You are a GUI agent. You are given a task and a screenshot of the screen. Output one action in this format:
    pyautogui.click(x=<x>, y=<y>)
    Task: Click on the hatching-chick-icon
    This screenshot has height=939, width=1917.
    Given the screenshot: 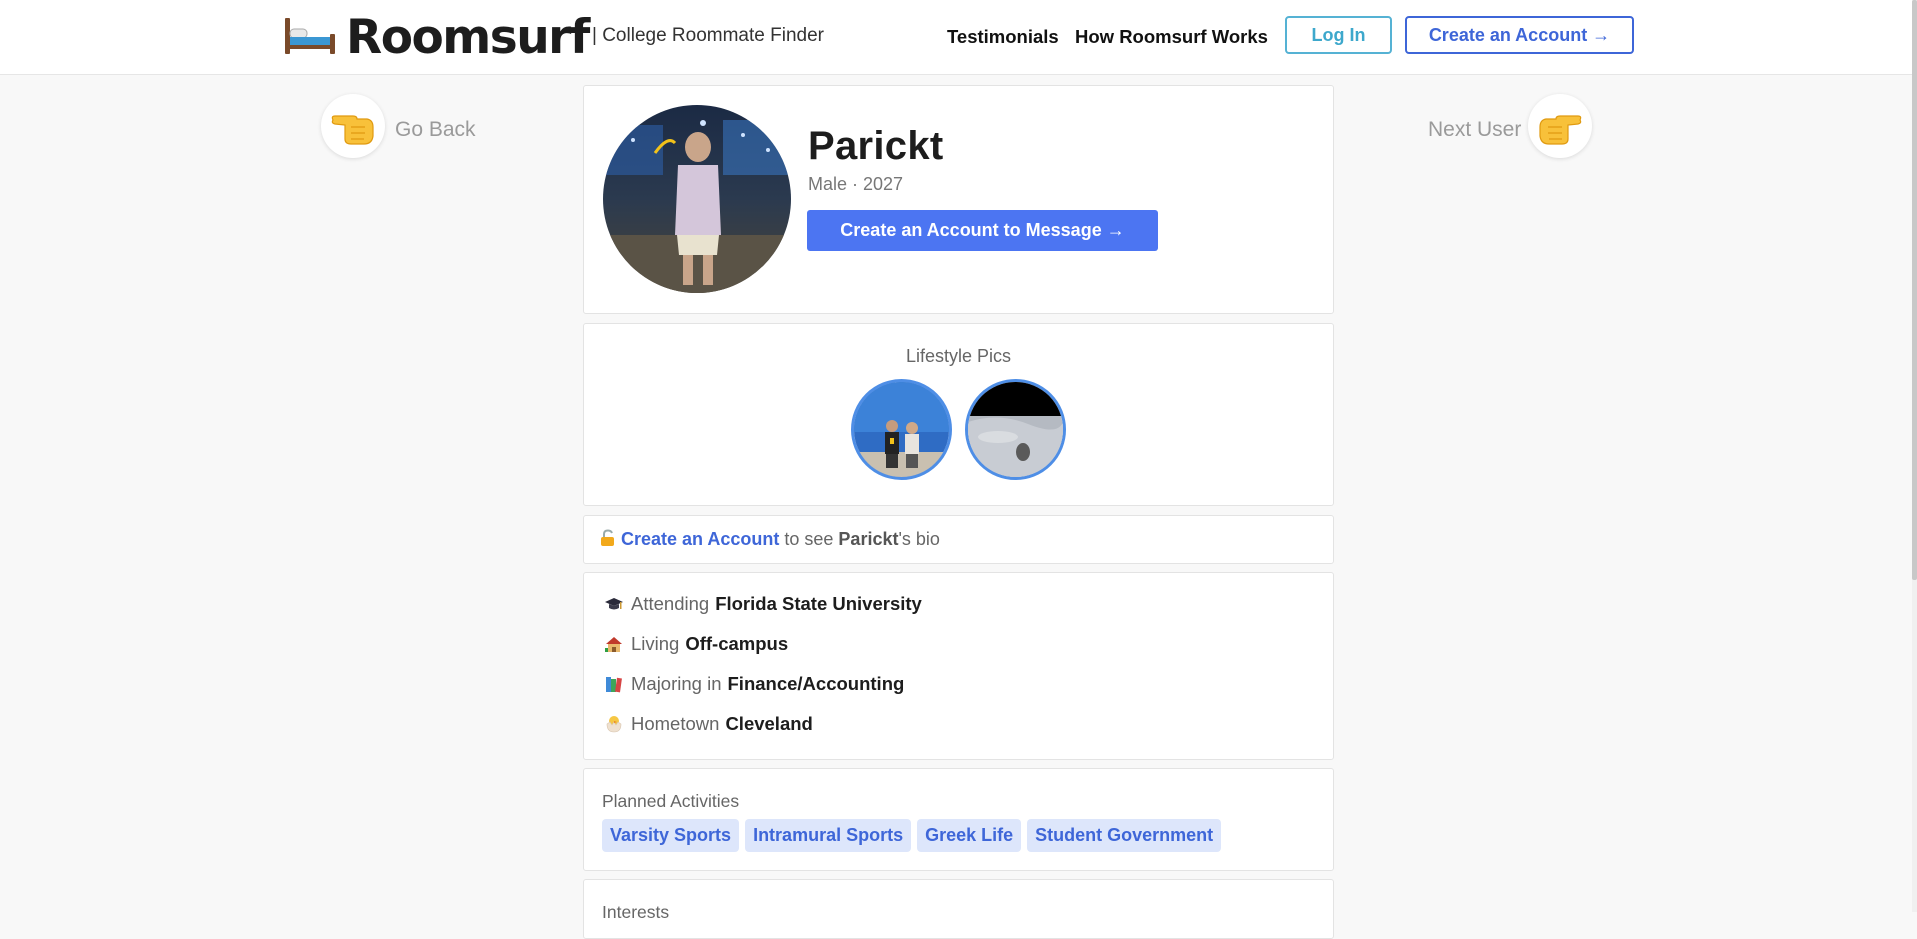 What is the action you would take?
    pyautogui.click(x=614, y=724)
    